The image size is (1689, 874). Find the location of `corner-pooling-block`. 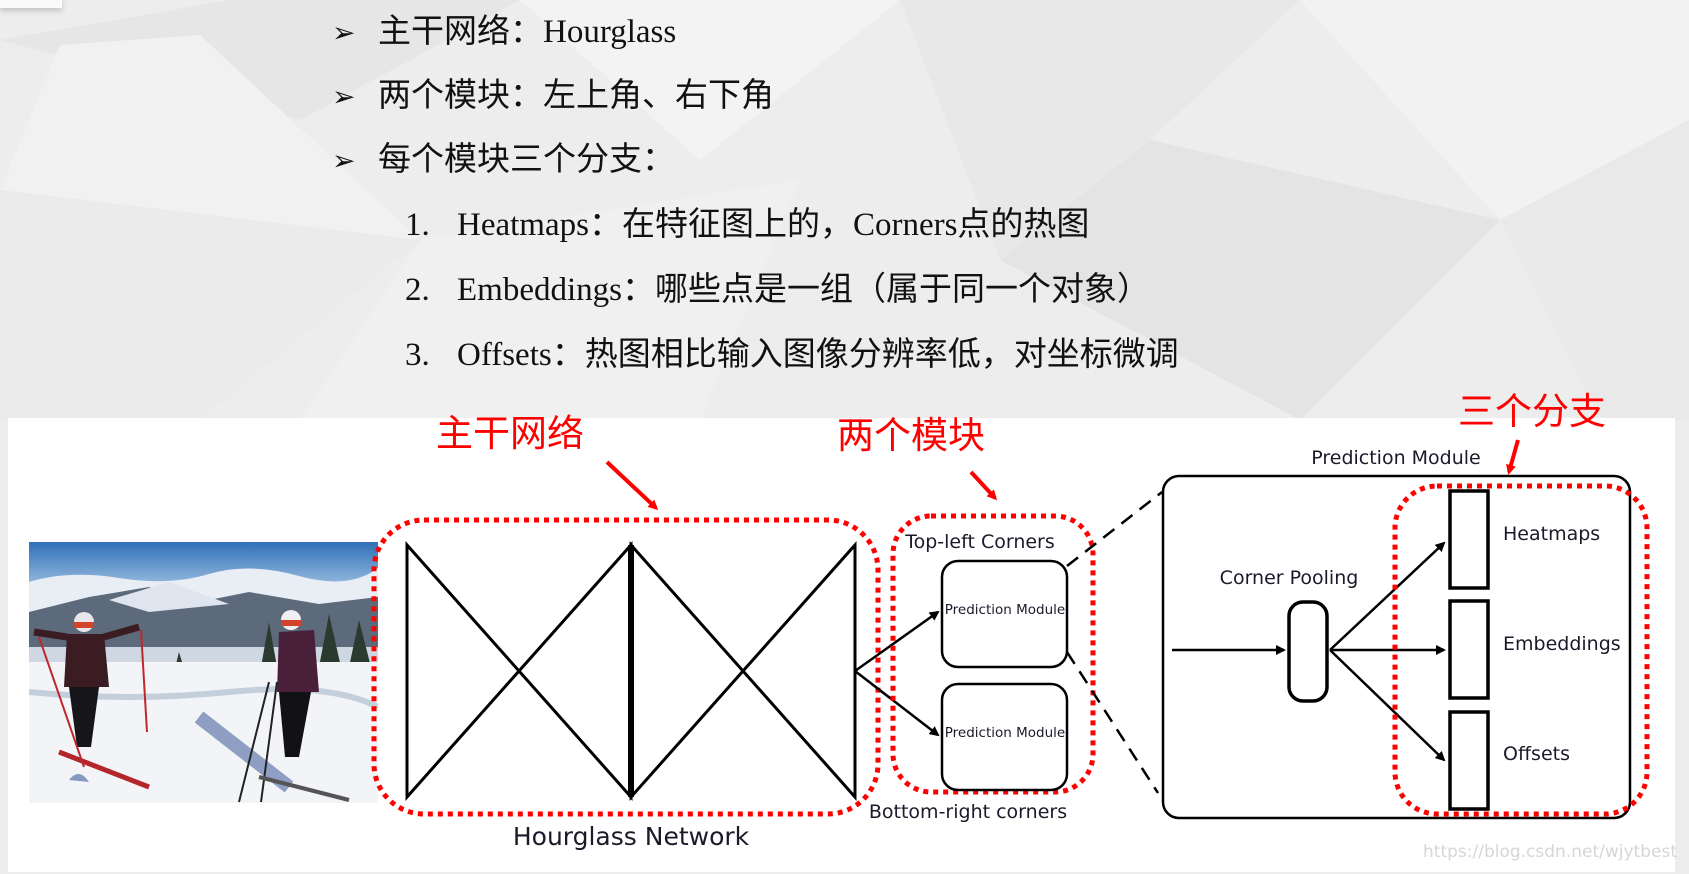

corner-pooling-block is located at coordinates (1308, 651).